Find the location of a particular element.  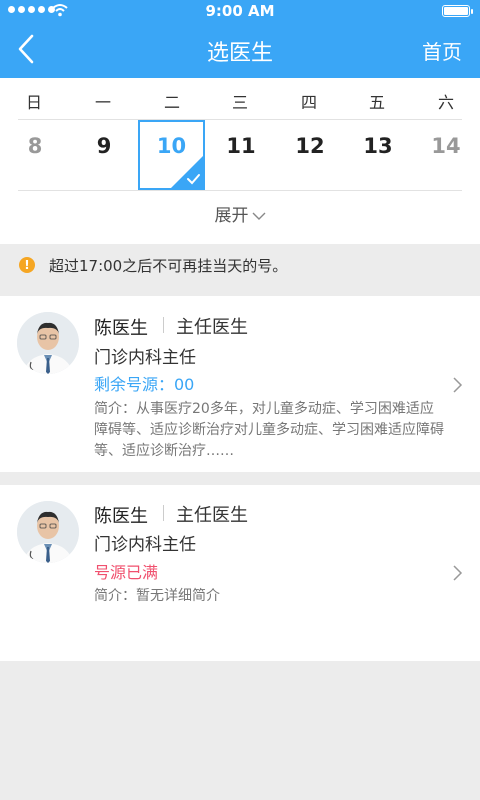

weekday-label: 五 is located at coordinates (376, 102).